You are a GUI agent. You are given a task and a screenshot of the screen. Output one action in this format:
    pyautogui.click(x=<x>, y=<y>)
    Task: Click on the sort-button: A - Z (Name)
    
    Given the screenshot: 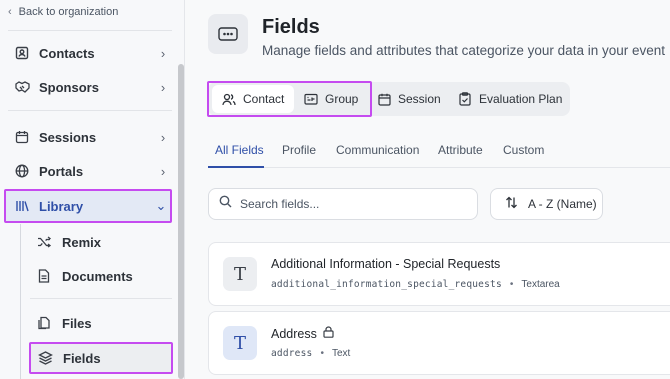 What is the action you would take?
    pyautogui.click(x=546, y=204)
    